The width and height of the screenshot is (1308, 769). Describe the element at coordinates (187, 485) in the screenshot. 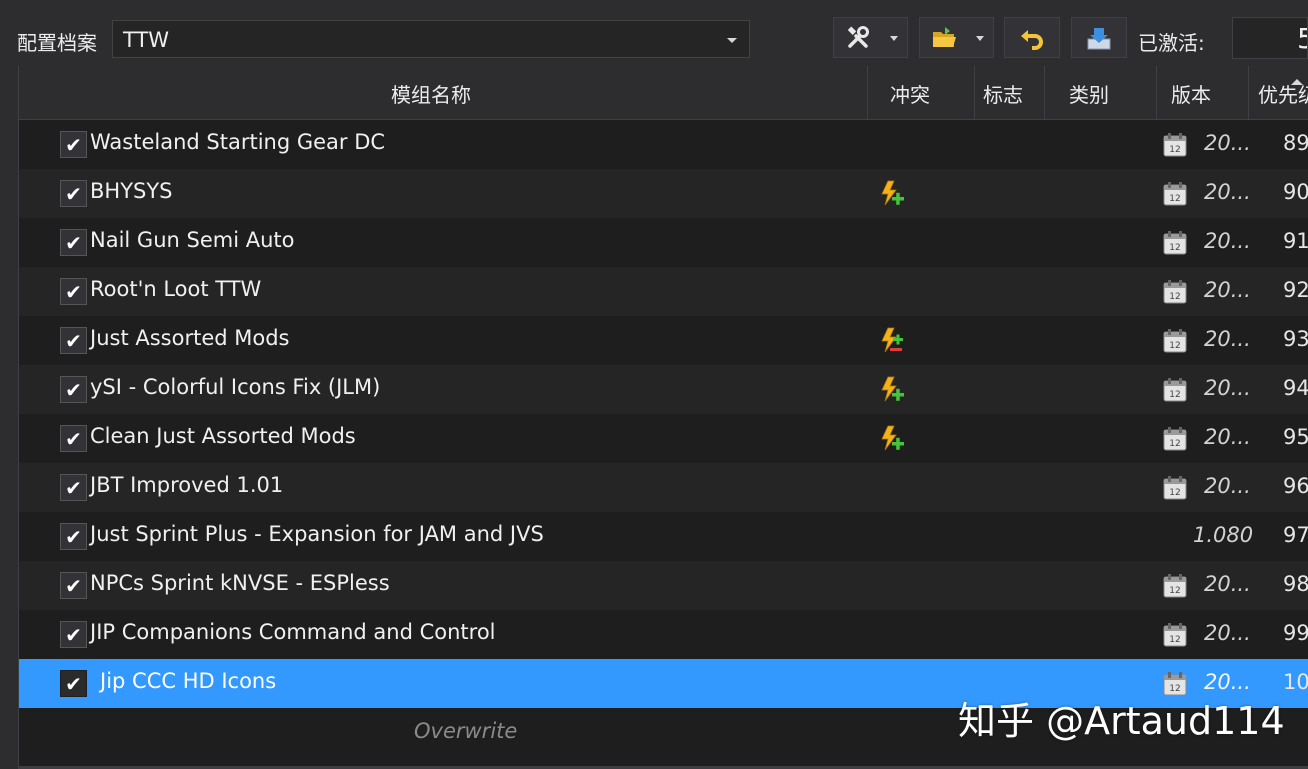

I see `mod-name: JBT Improved 1.01` at that location.